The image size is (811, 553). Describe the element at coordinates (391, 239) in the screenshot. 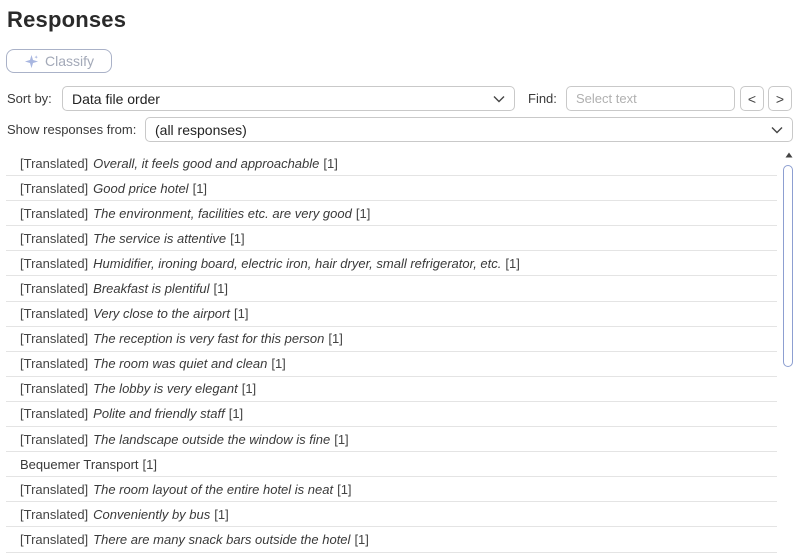

I see `response-row: [Translated] The service is attentive [1]` at that location.